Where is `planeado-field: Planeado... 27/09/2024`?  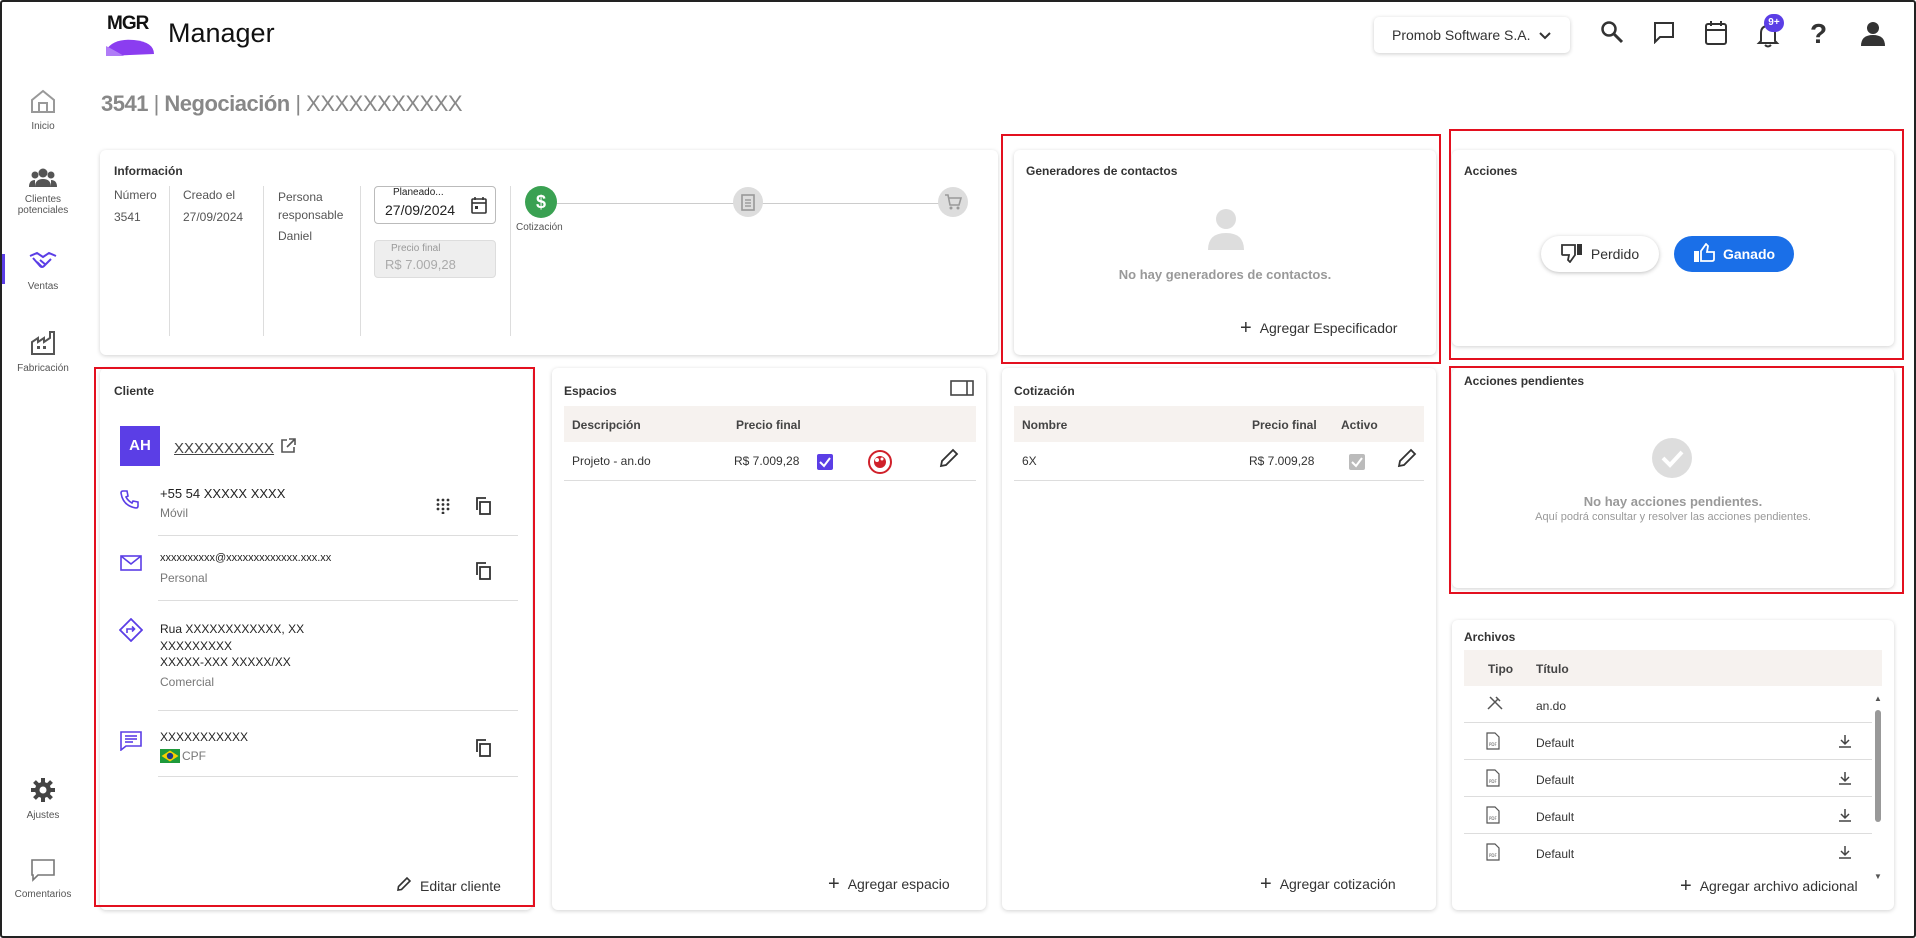
planeado-field: Planeado... 27/09/2024 is located at coordinates (435, 205).